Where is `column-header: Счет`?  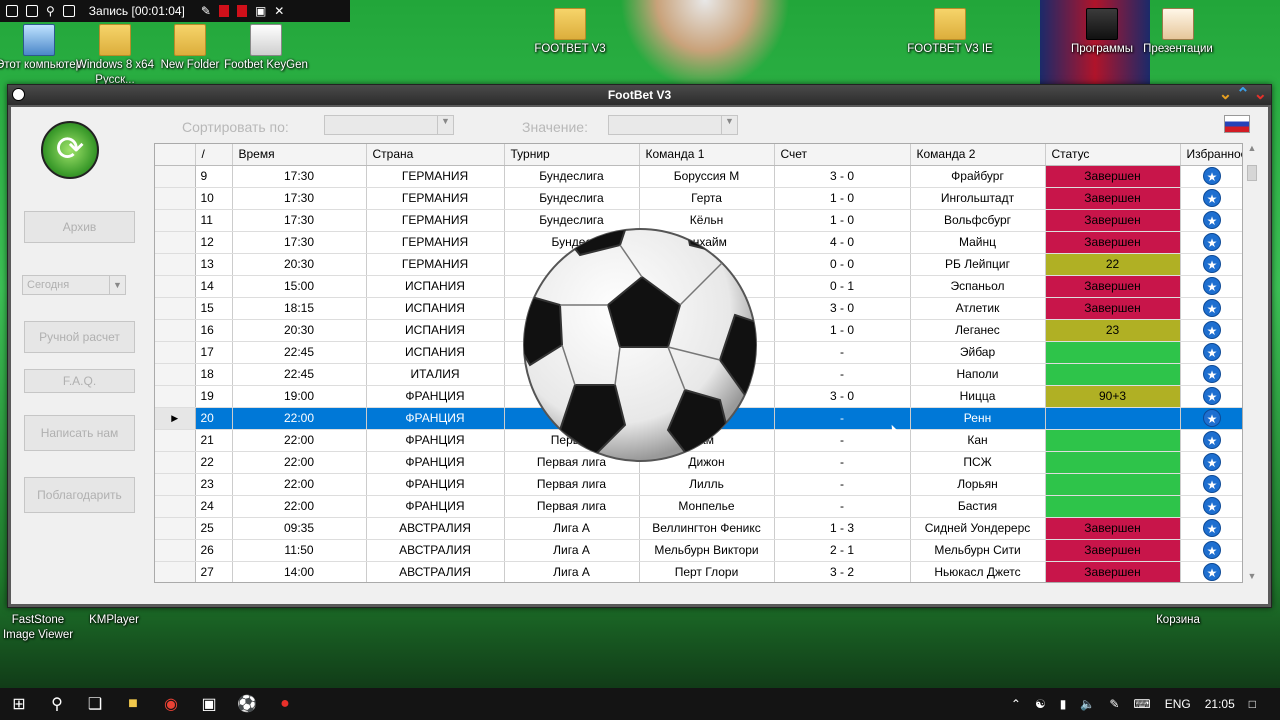 column-header: Счет is located at coordinates (842, 155).